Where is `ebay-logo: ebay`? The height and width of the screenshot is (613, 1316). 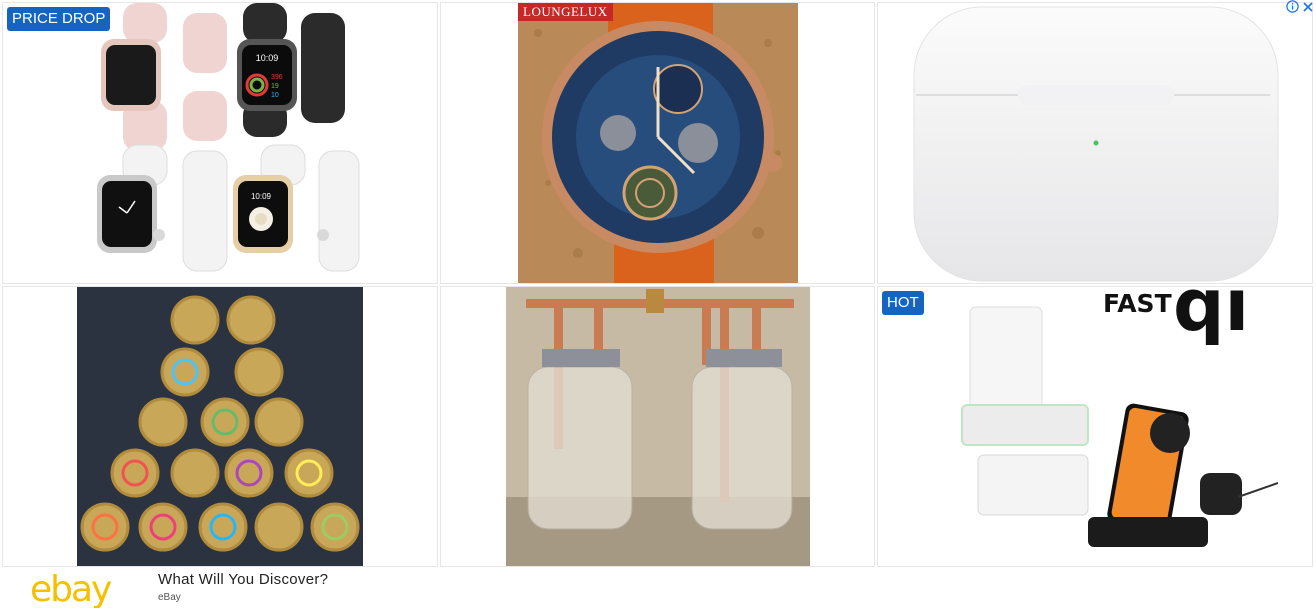 ebay-logo: ebay is located at coordinates (76, 589).